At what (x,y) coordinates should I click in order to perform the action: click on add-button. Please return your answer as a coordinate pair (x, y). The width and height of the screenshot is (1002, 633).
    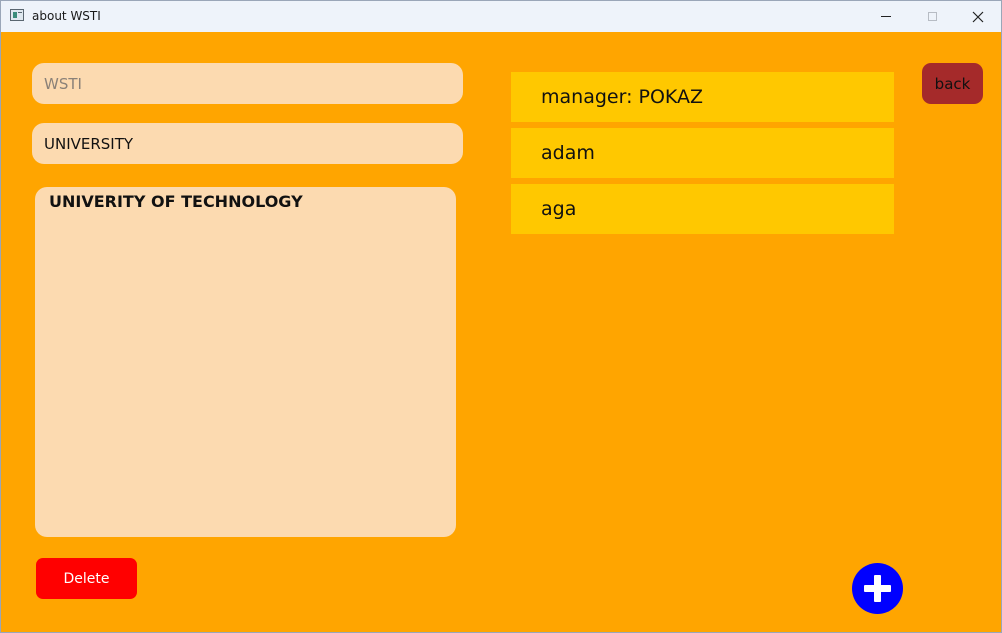
    Looking at the image, I should click on (877, 588).